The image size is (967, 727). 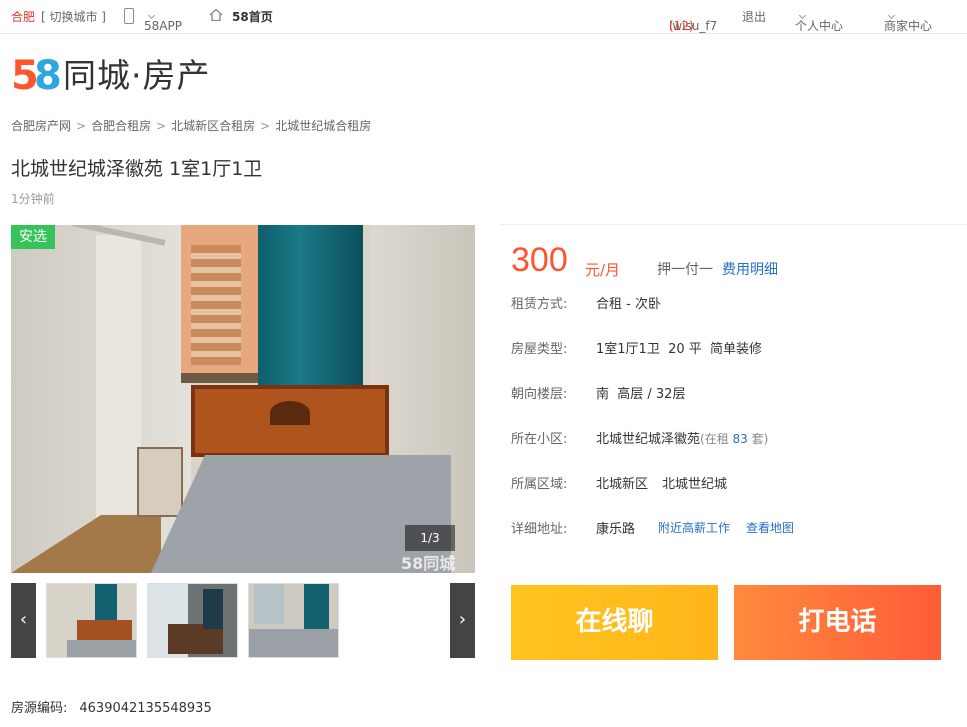 I want to click on listing-code-value: 4639042135548935, so click(x=145, y=708).